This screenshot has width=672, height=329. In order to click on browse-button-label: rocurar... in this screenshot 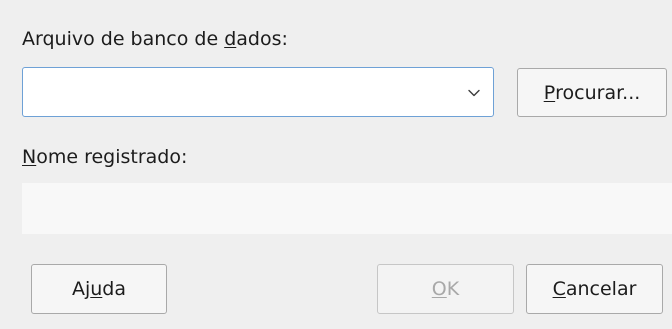, I will do `click(598, 92)`.